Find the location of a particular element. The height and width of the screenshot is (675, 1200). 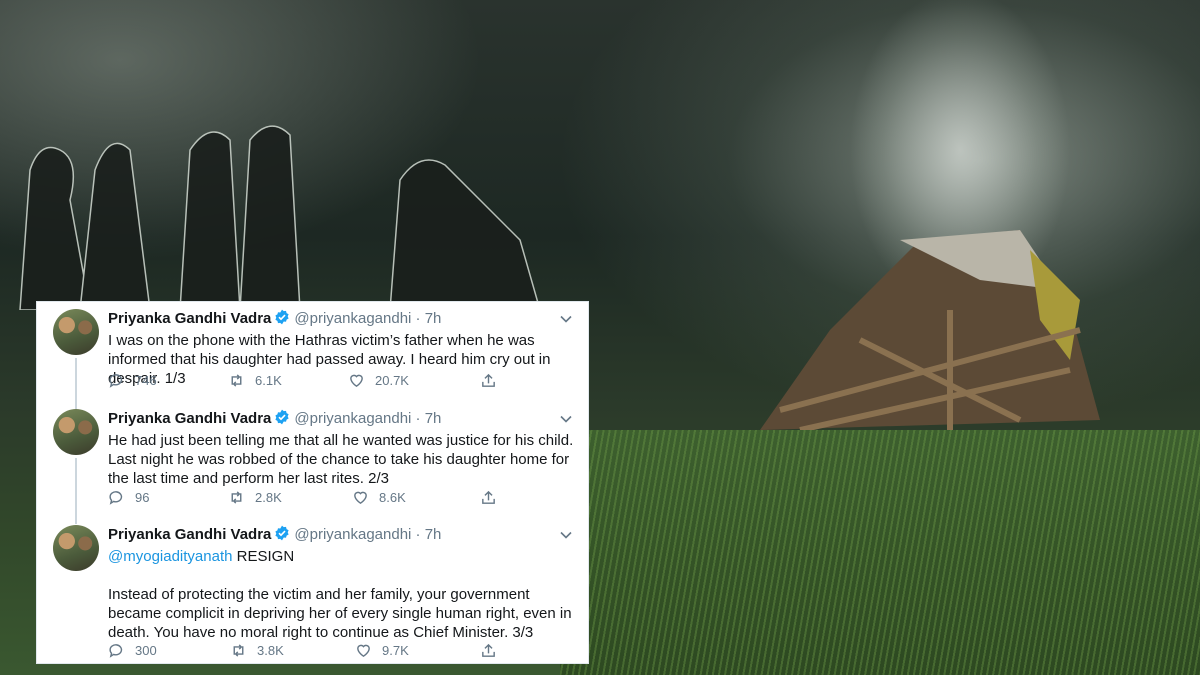

like-button: 8.6K is located at coordinates (379, 497).